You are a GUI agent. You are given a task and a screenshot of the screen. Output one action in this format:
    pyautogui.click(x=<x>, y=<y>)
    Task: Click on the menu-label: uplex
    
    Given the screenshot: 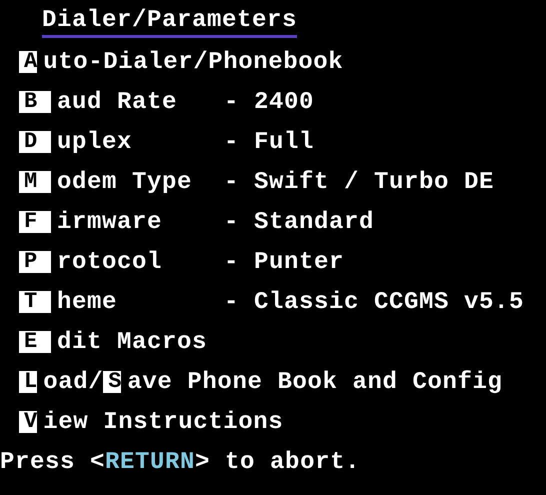 What is the action you would take?
    pyautogui.click(x=94, y=142)
    